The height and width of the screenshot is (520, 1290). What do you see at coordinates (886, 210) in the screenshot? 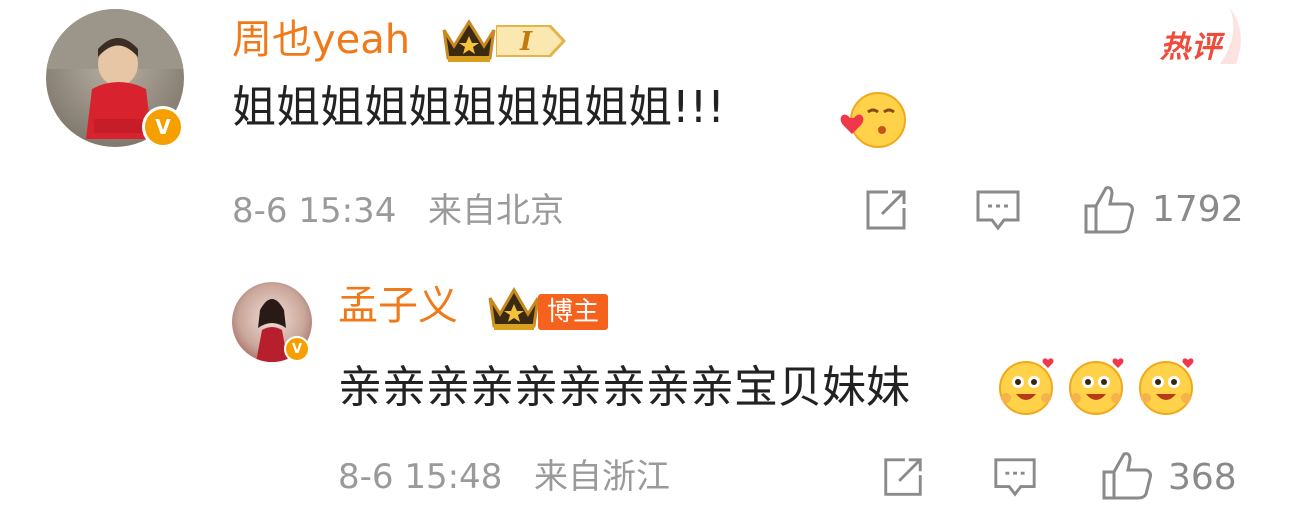
I see `share-icon` at bounding box center [886, 210].